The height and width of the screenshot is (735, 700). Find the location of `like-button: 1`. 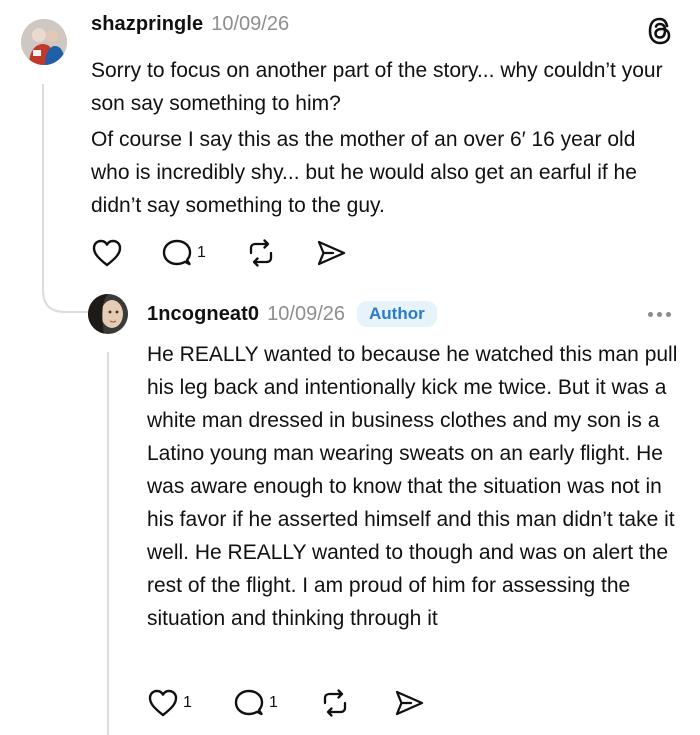

like-button: 1 is located at coordinates (190, 703).